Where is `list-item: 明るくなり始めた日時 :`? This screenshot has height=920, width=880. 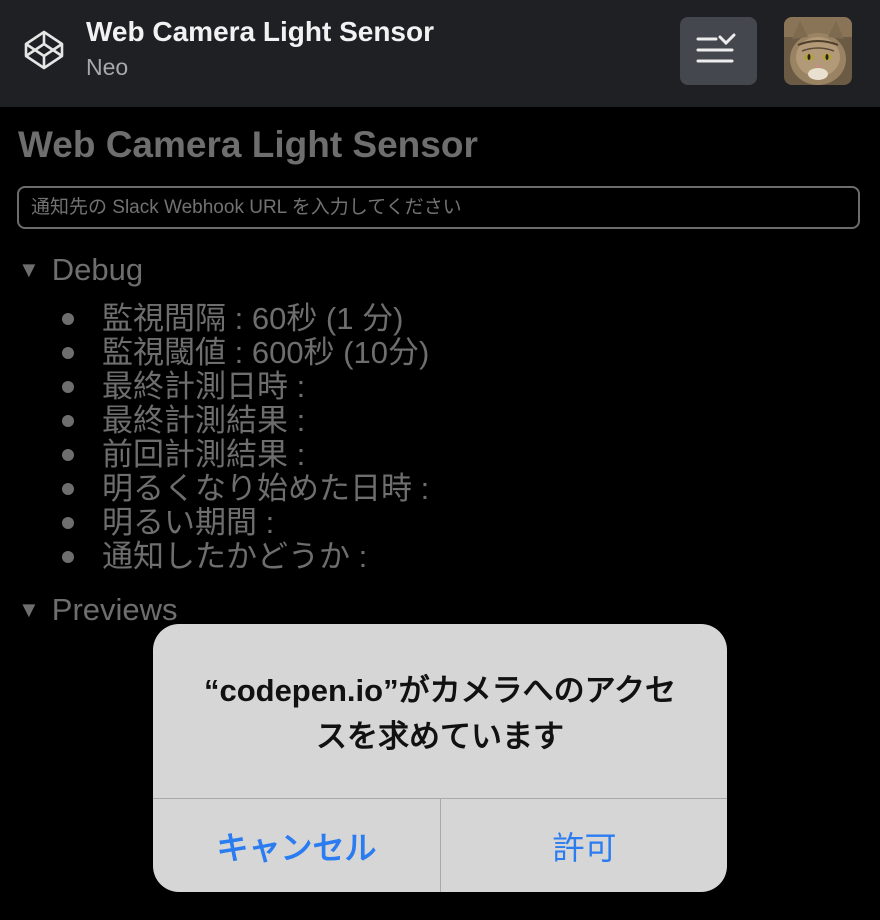
list-item: 明るくなり始めた日時 : is located at coordinates (245, 489).